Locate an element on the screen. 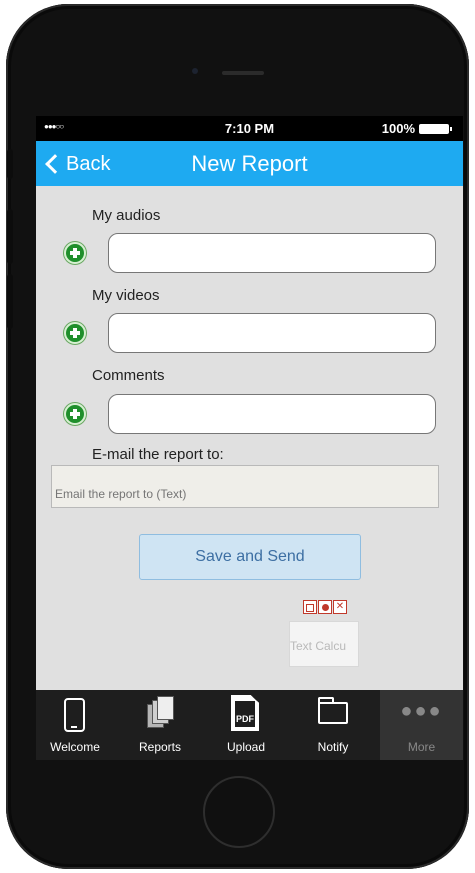 Image resolution: width=475 pixels, height=873 pixels. add-video-icon is located at coordinates (75, 333).